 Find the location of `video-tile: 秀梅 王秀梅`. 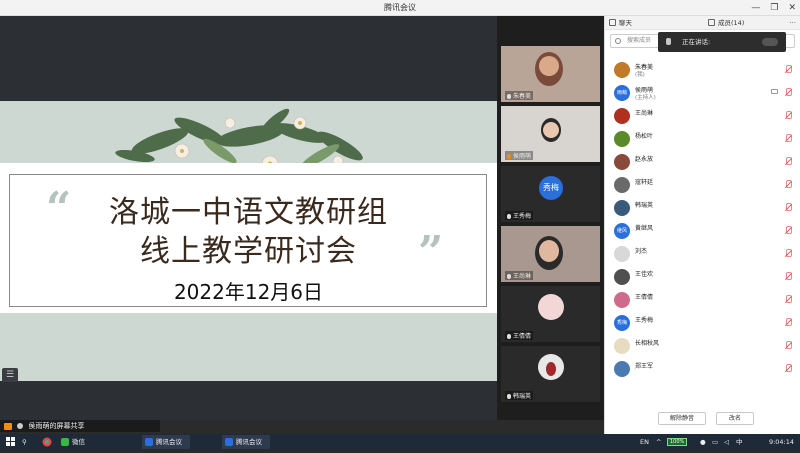

video-tile: 秀梅 王秀梅 is located at coordinates (550, 194).